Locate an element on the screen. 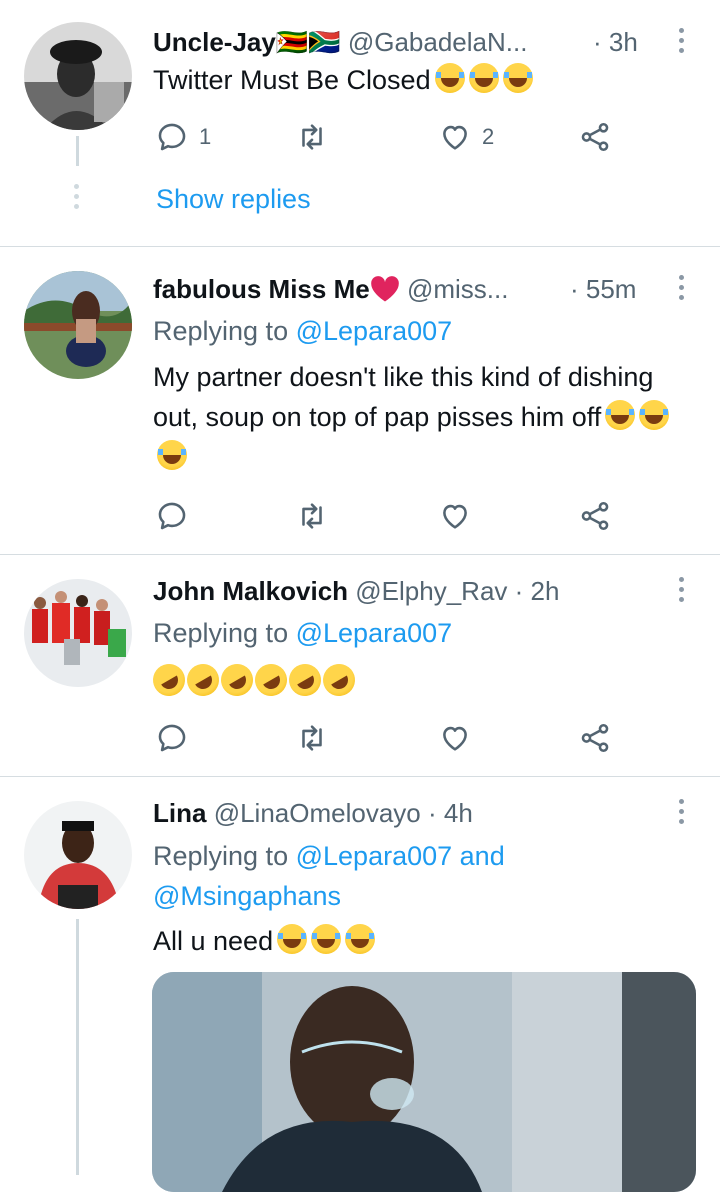 The width and height of the screenshot is (720, 1192). and-label: and is located at coordinates (482, 856).